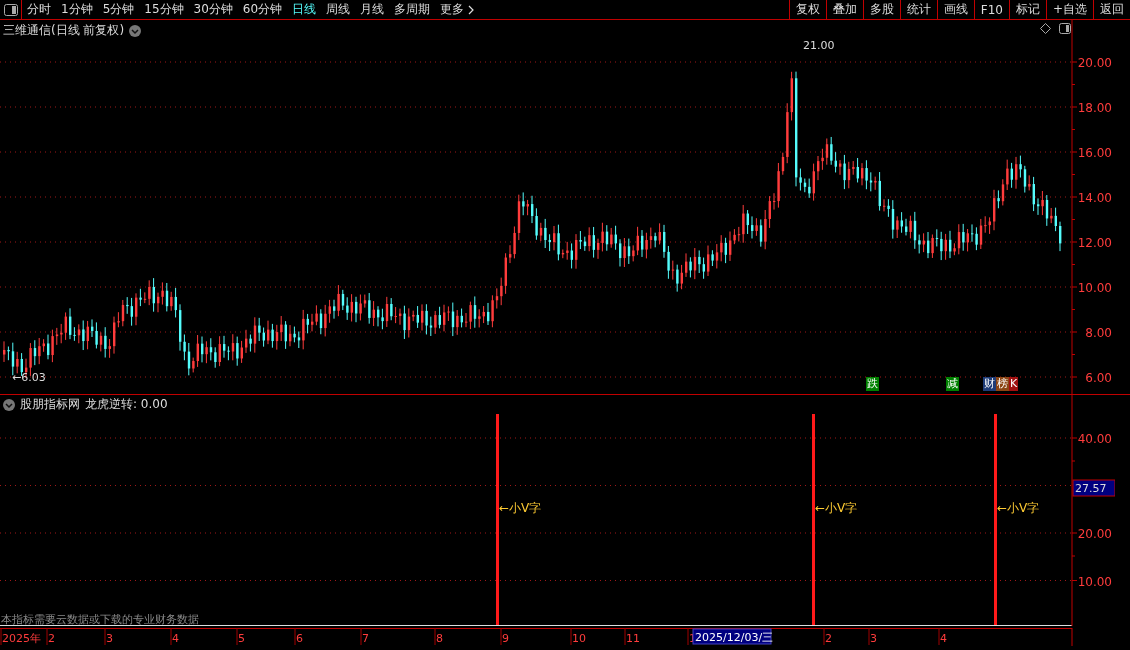 This screenshot has width=1130, height=650. Describe the element at coordinates (1069, 9) in the screenshot. I see `toolbar-button: +自选` at that location.